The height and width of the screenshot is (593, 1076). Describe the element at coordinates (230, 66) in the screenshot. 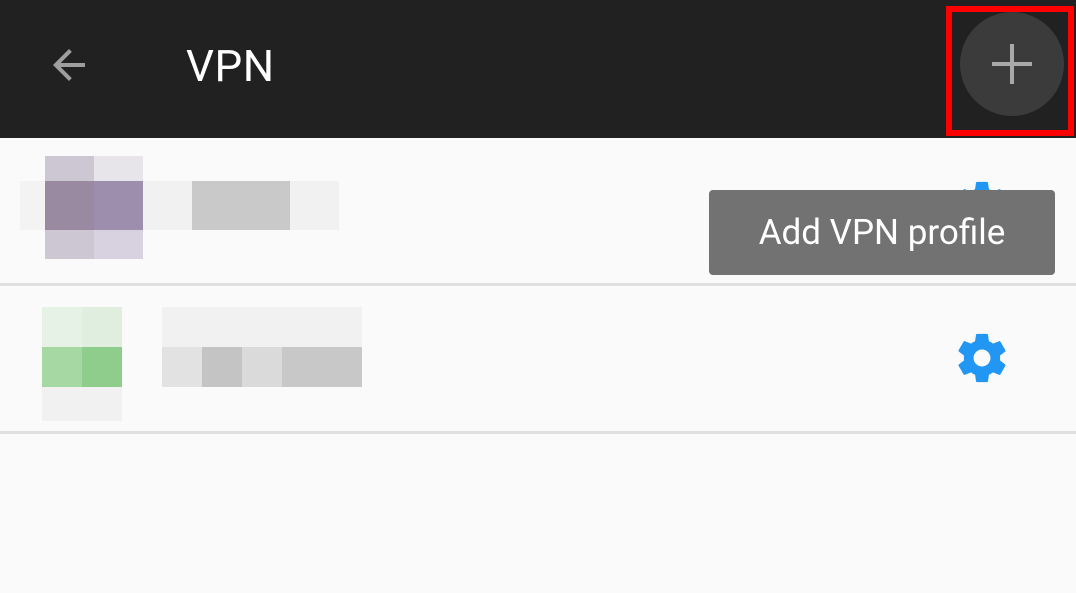

I see `page-title: VPN` at that location.